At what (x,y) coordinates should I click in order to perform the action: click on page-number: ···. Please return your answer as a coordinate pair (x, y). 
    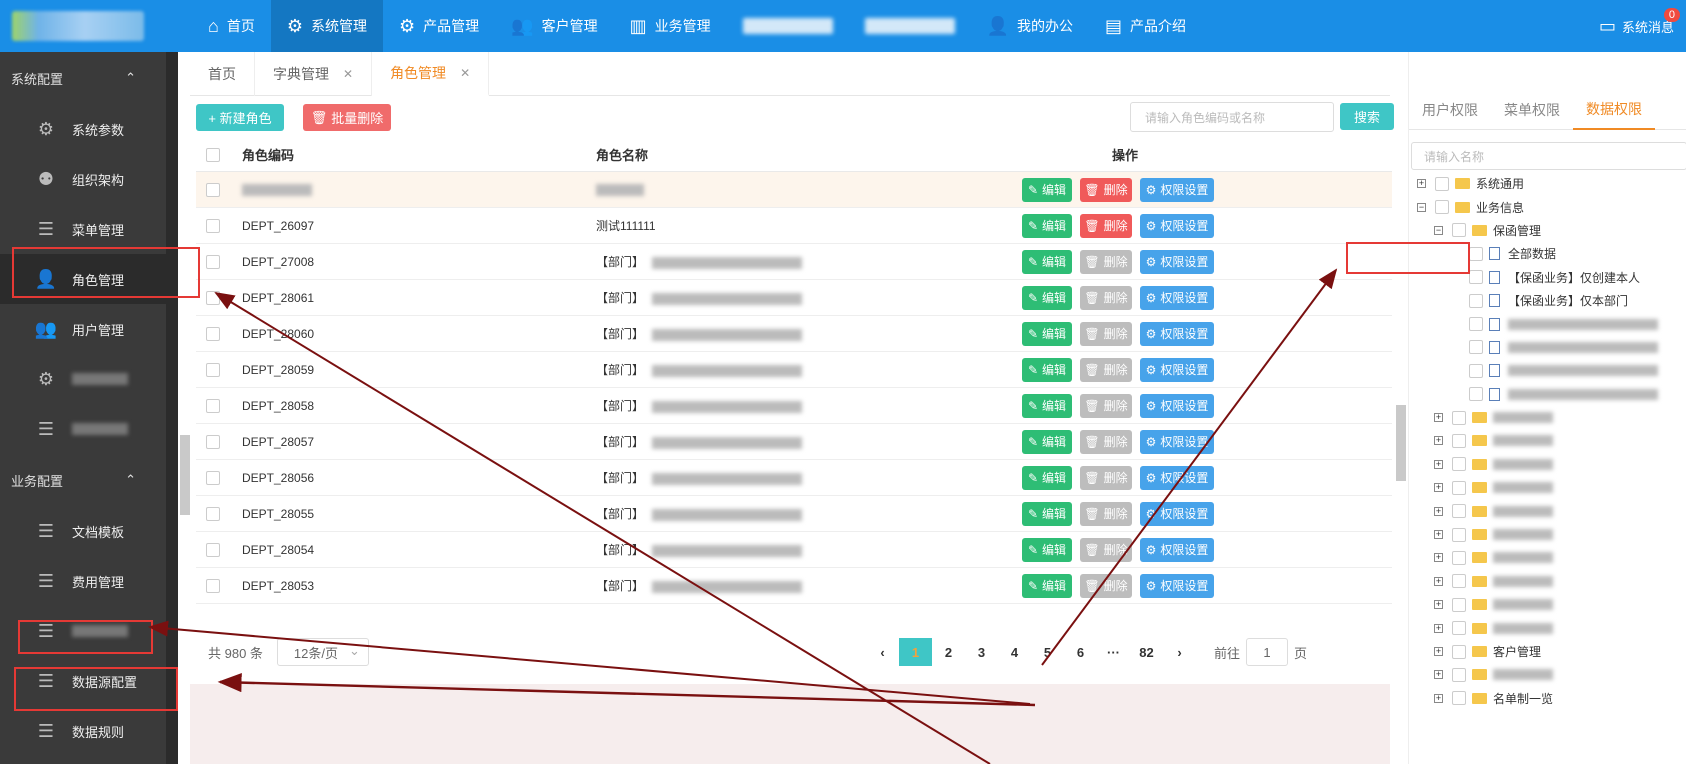
    Looking at the image, I should click on (1113, 652).